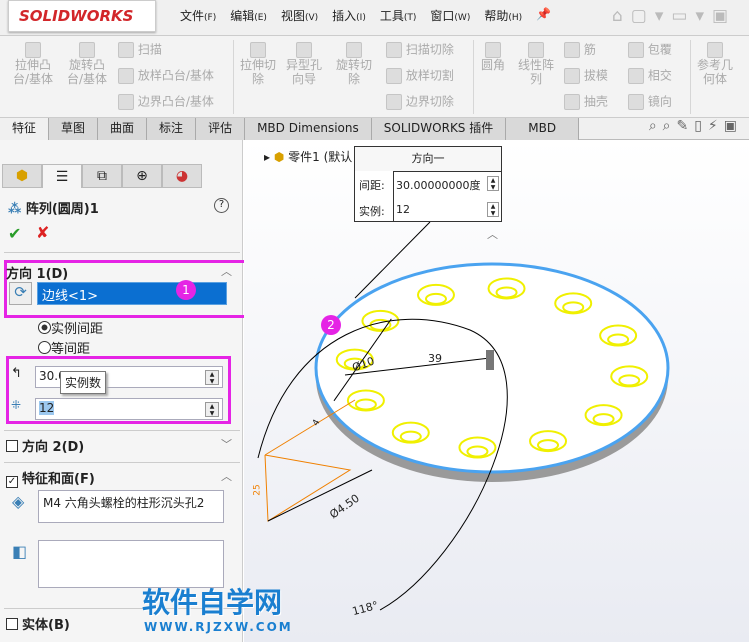 The image size is (749, 642). Describe the element at coordinates (493, 209) in the screenshot. I see `popup-count-spinner: ▲ ▼` at that location.